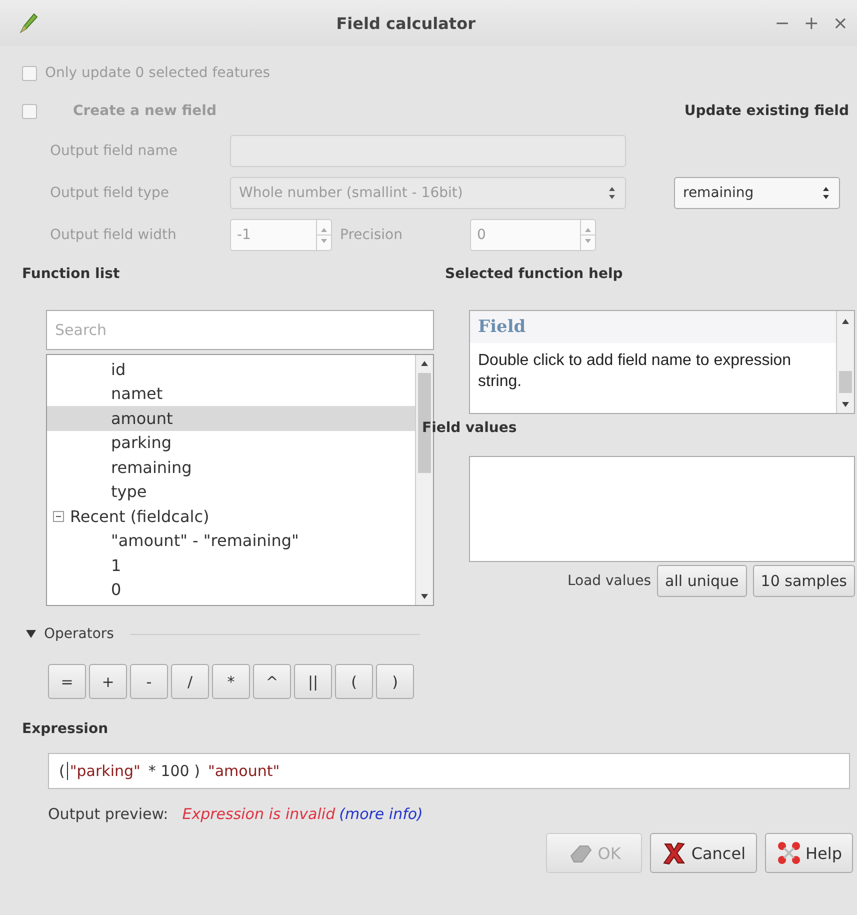  Describe the element at coordinates (313, 681) in the screenshot. I see `operator-button: ||` at that location.